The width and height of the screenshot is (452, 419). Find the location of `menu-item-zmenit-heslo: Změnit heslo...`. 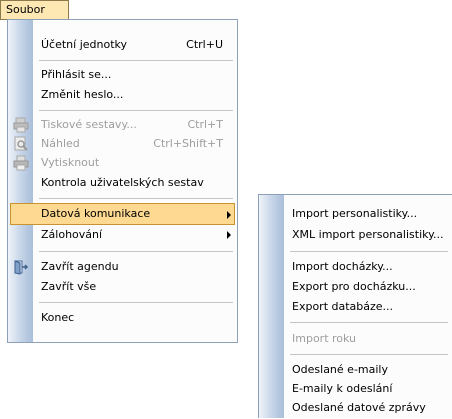

menu-item-zmenit-heslo: Změnit heslo... is located at coordinates (122, 95).